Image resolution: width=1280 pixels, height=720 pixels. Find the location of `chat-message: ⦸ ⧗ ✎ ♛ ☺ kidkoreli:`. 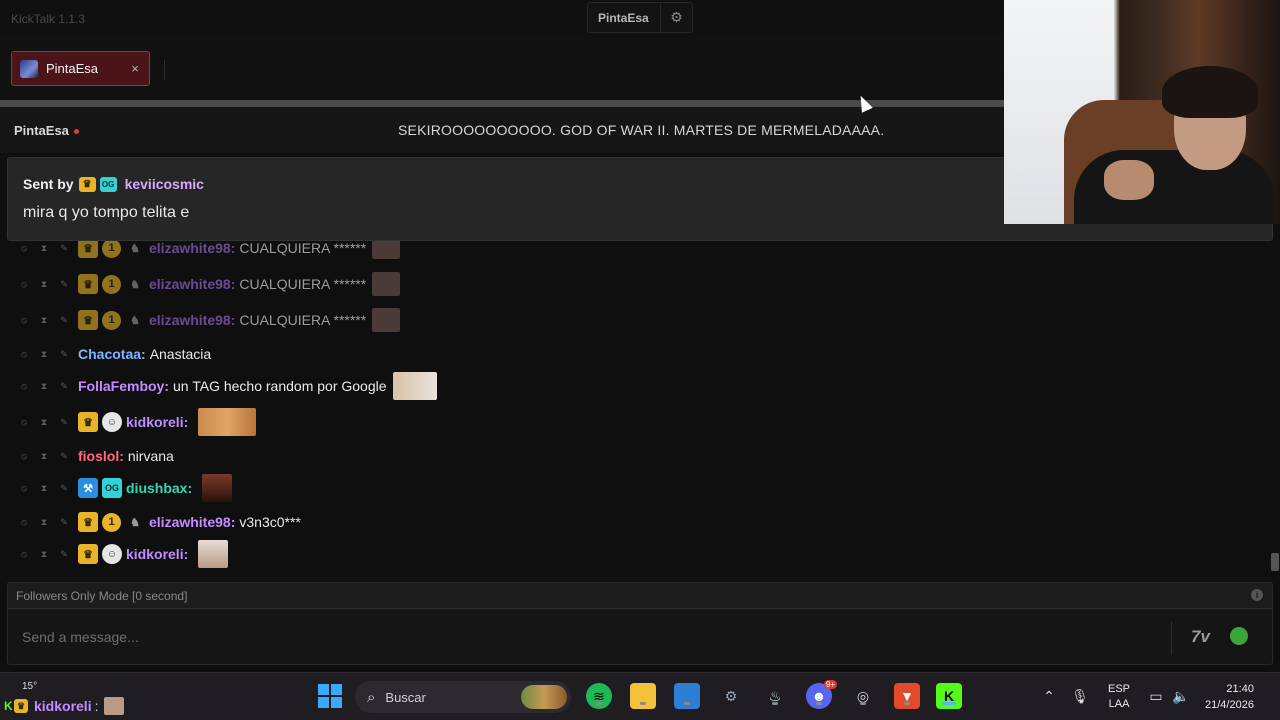

chat-message: ⦸ ⧗ ✎ ♛ ☺ kidkoreli: is located at coordinates (128, 422).